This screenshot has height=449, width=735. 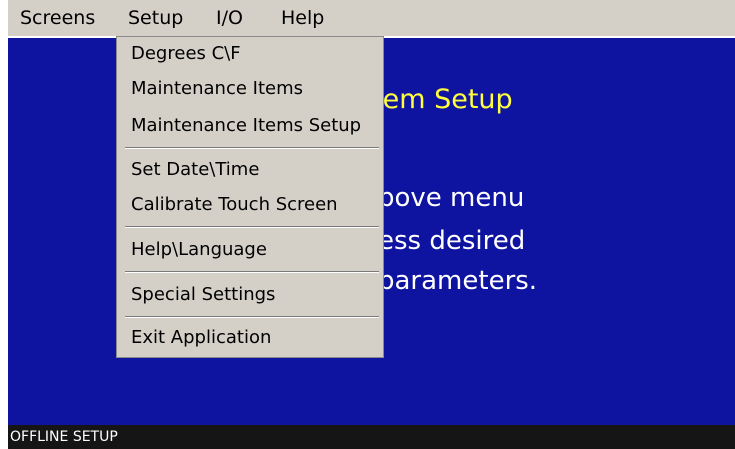 I want to click on menu-item-set-date-time: Set Date\Time, so click(x=195, y=170).